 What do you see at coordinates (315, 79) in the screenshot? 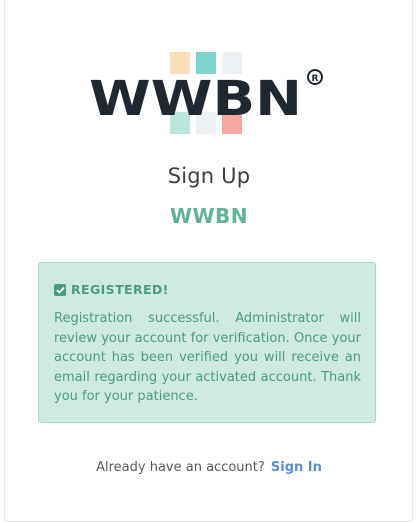
I see `svg-text: R` at bounding box center [315, 79].